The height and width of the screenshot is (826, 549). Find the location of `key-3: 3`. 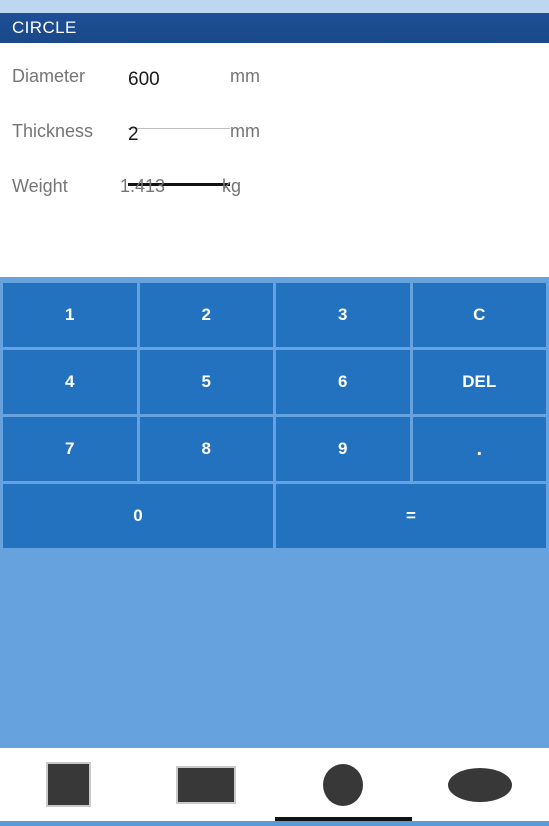

key-3: 3 is located at coordinates (343, 315).